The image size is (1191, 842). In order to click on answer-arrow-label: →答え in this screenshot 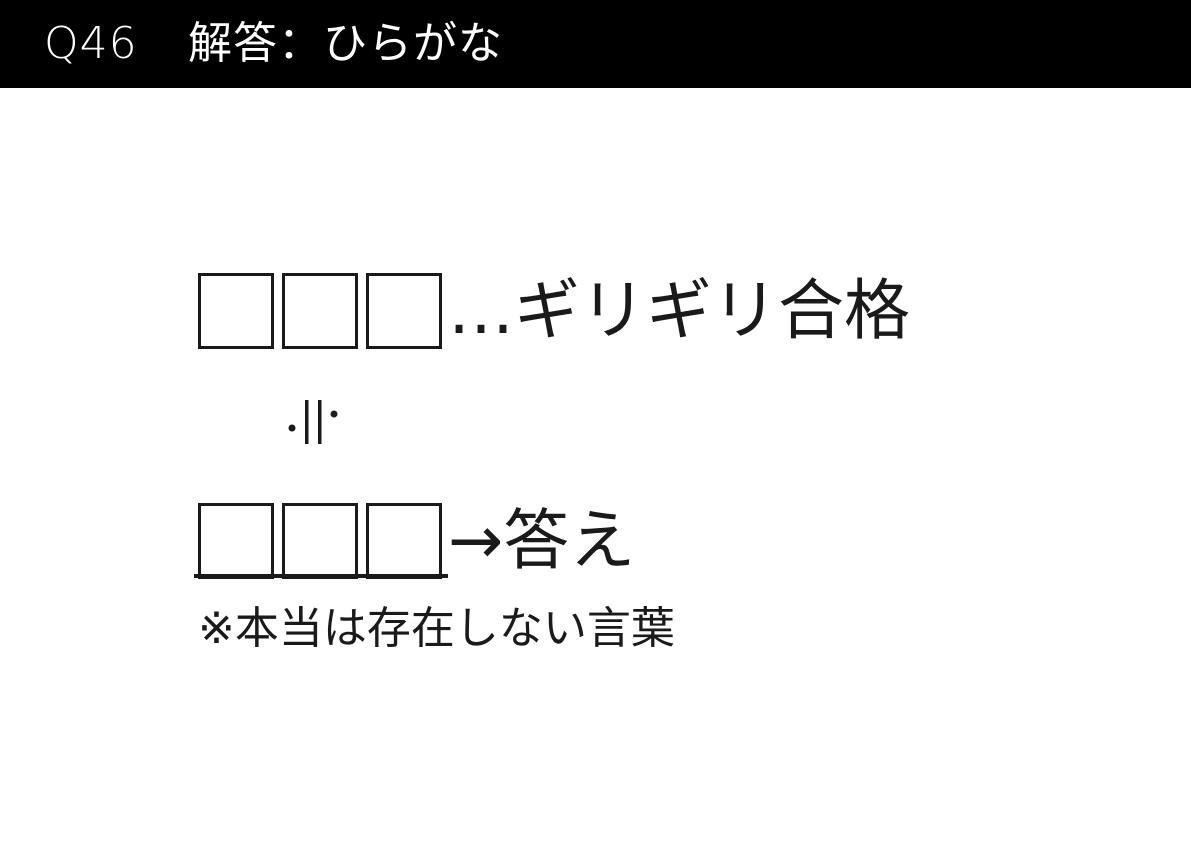, I will do `click(542, 540)`.